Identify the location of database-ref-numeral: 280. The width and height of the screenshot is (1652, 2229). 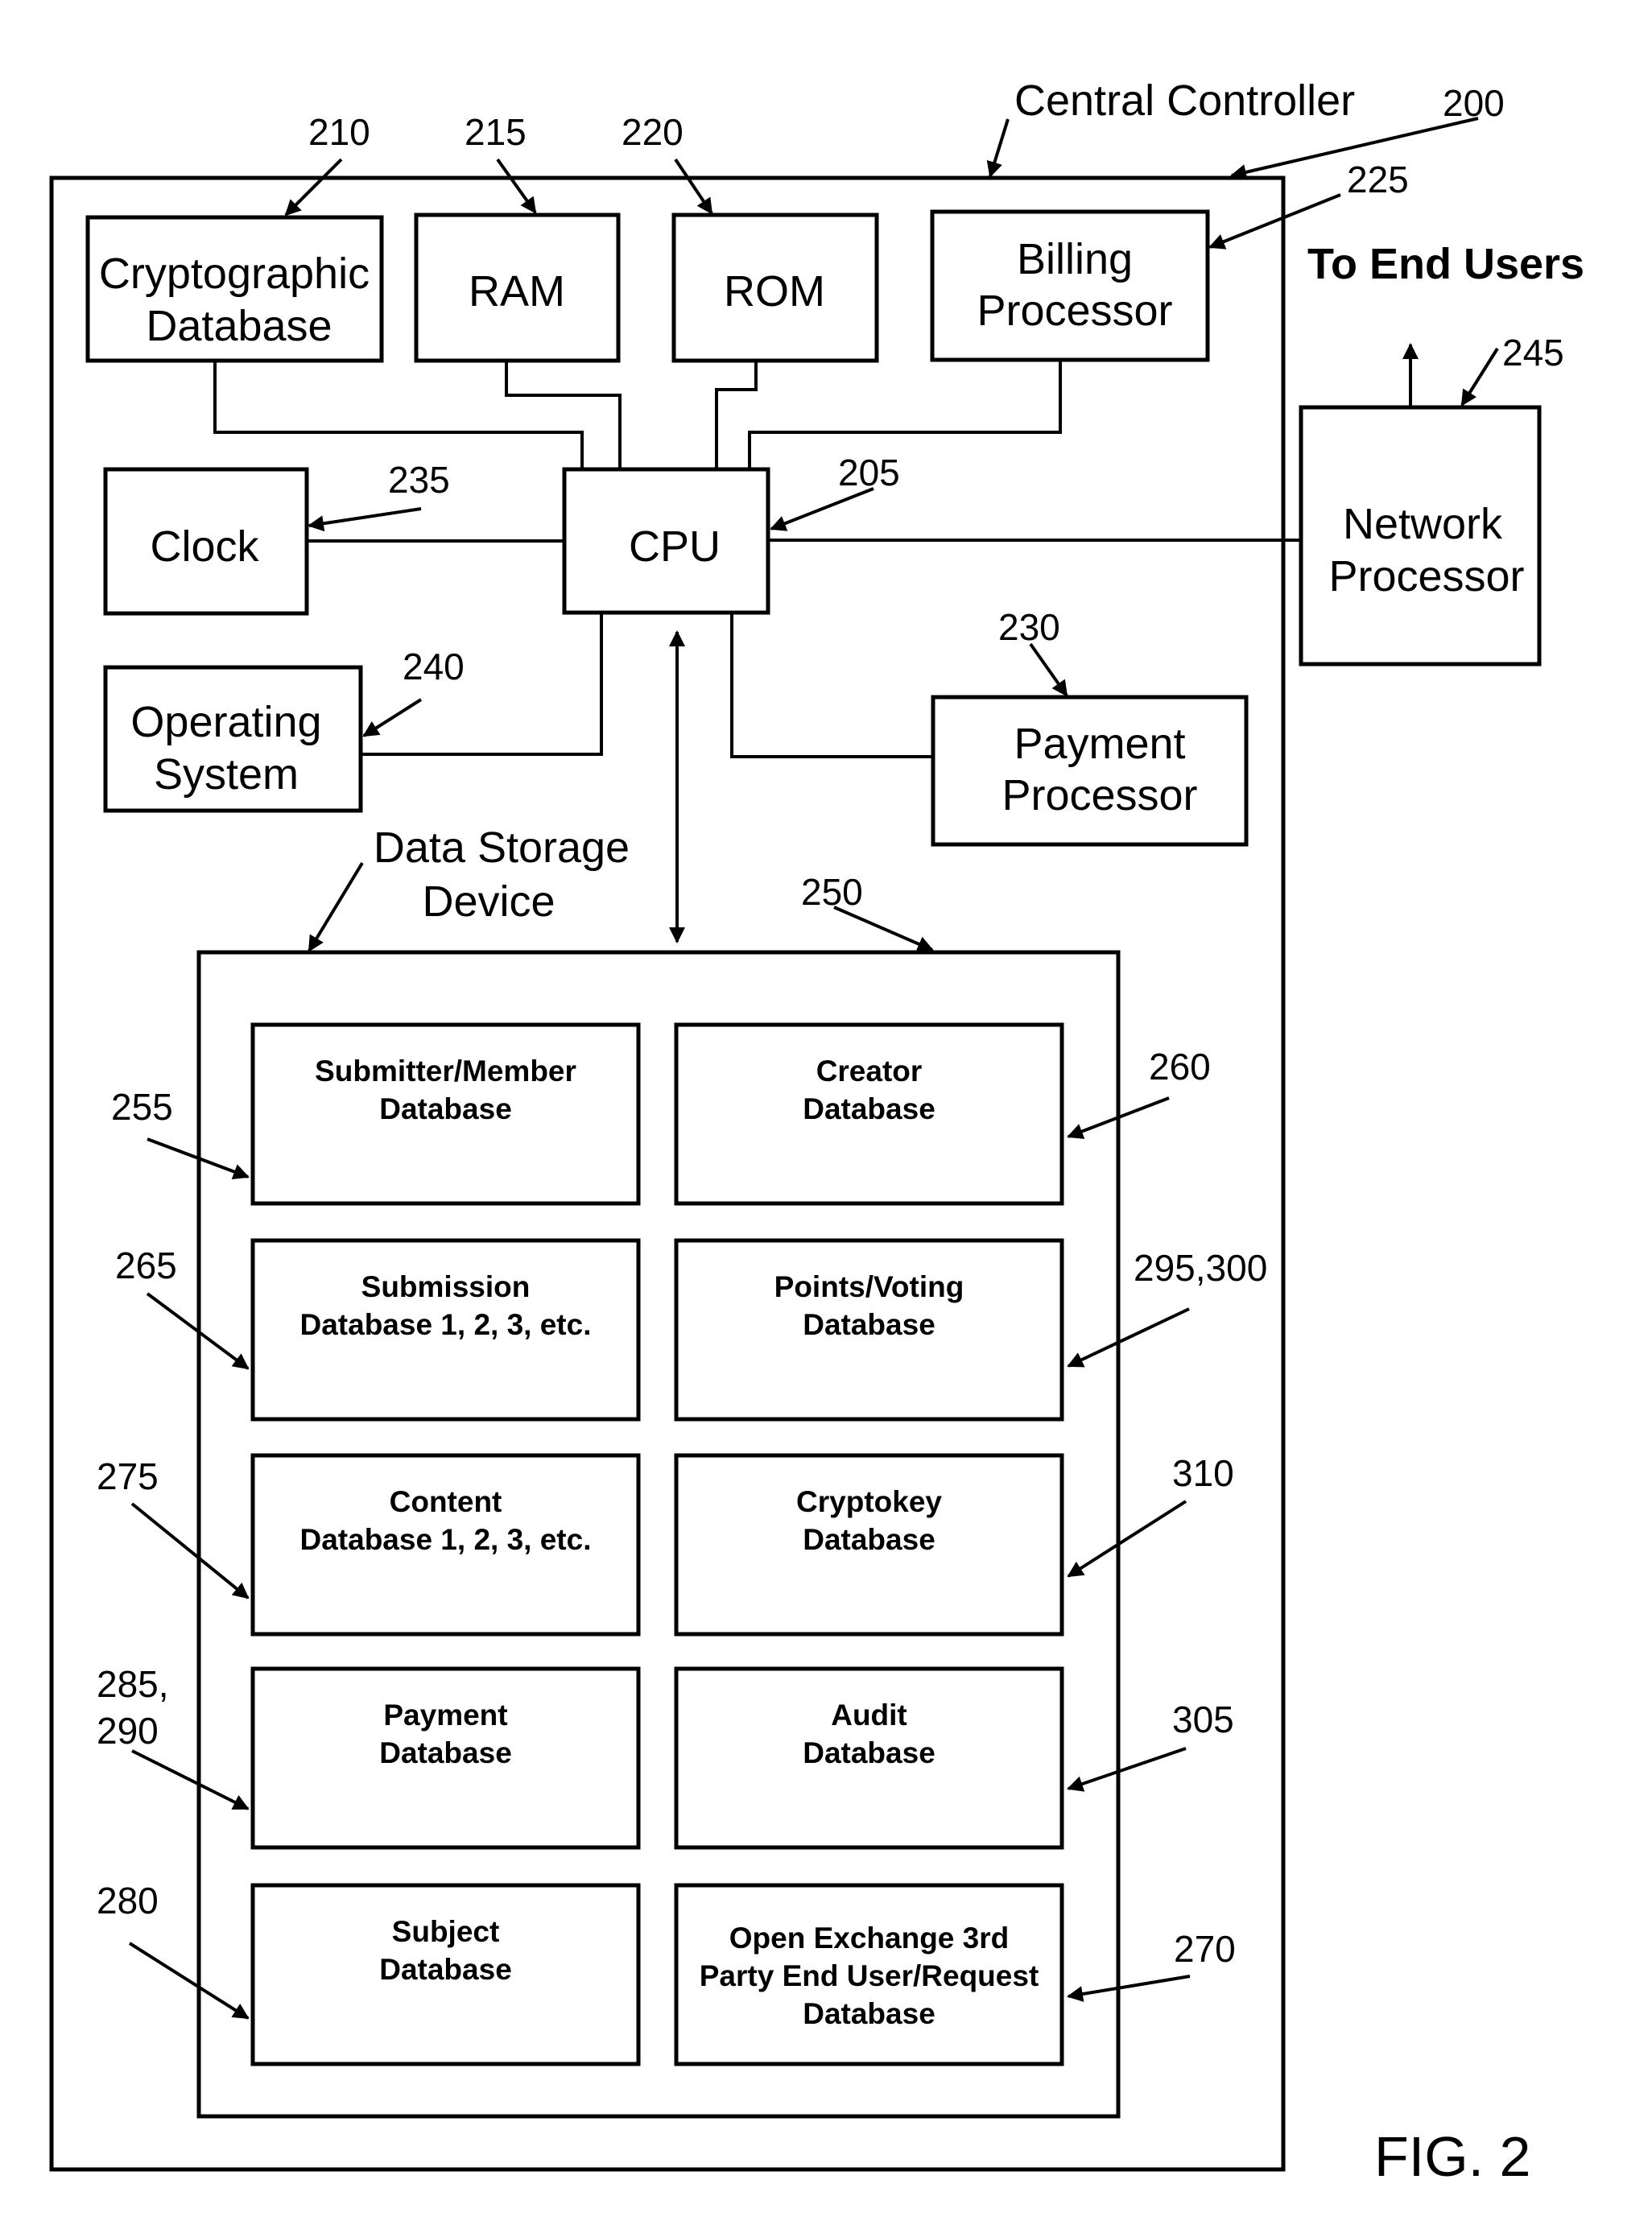
(128, 1900).